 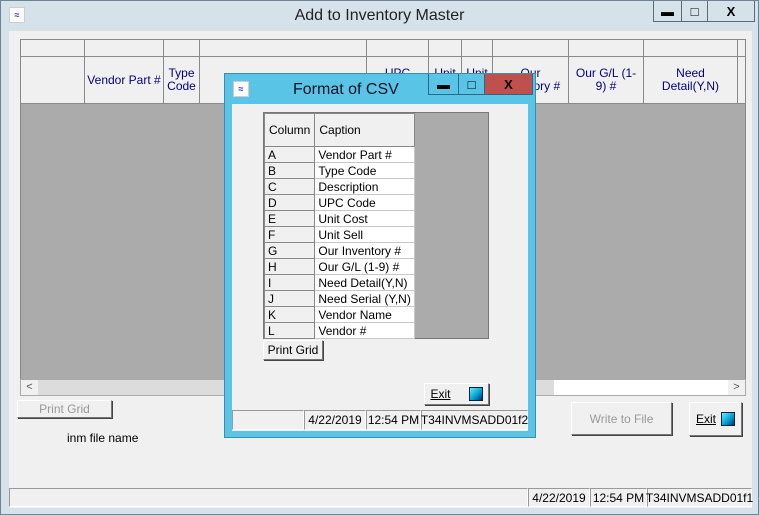 I want to click on column-letter: F, so click(x=289, y=234).